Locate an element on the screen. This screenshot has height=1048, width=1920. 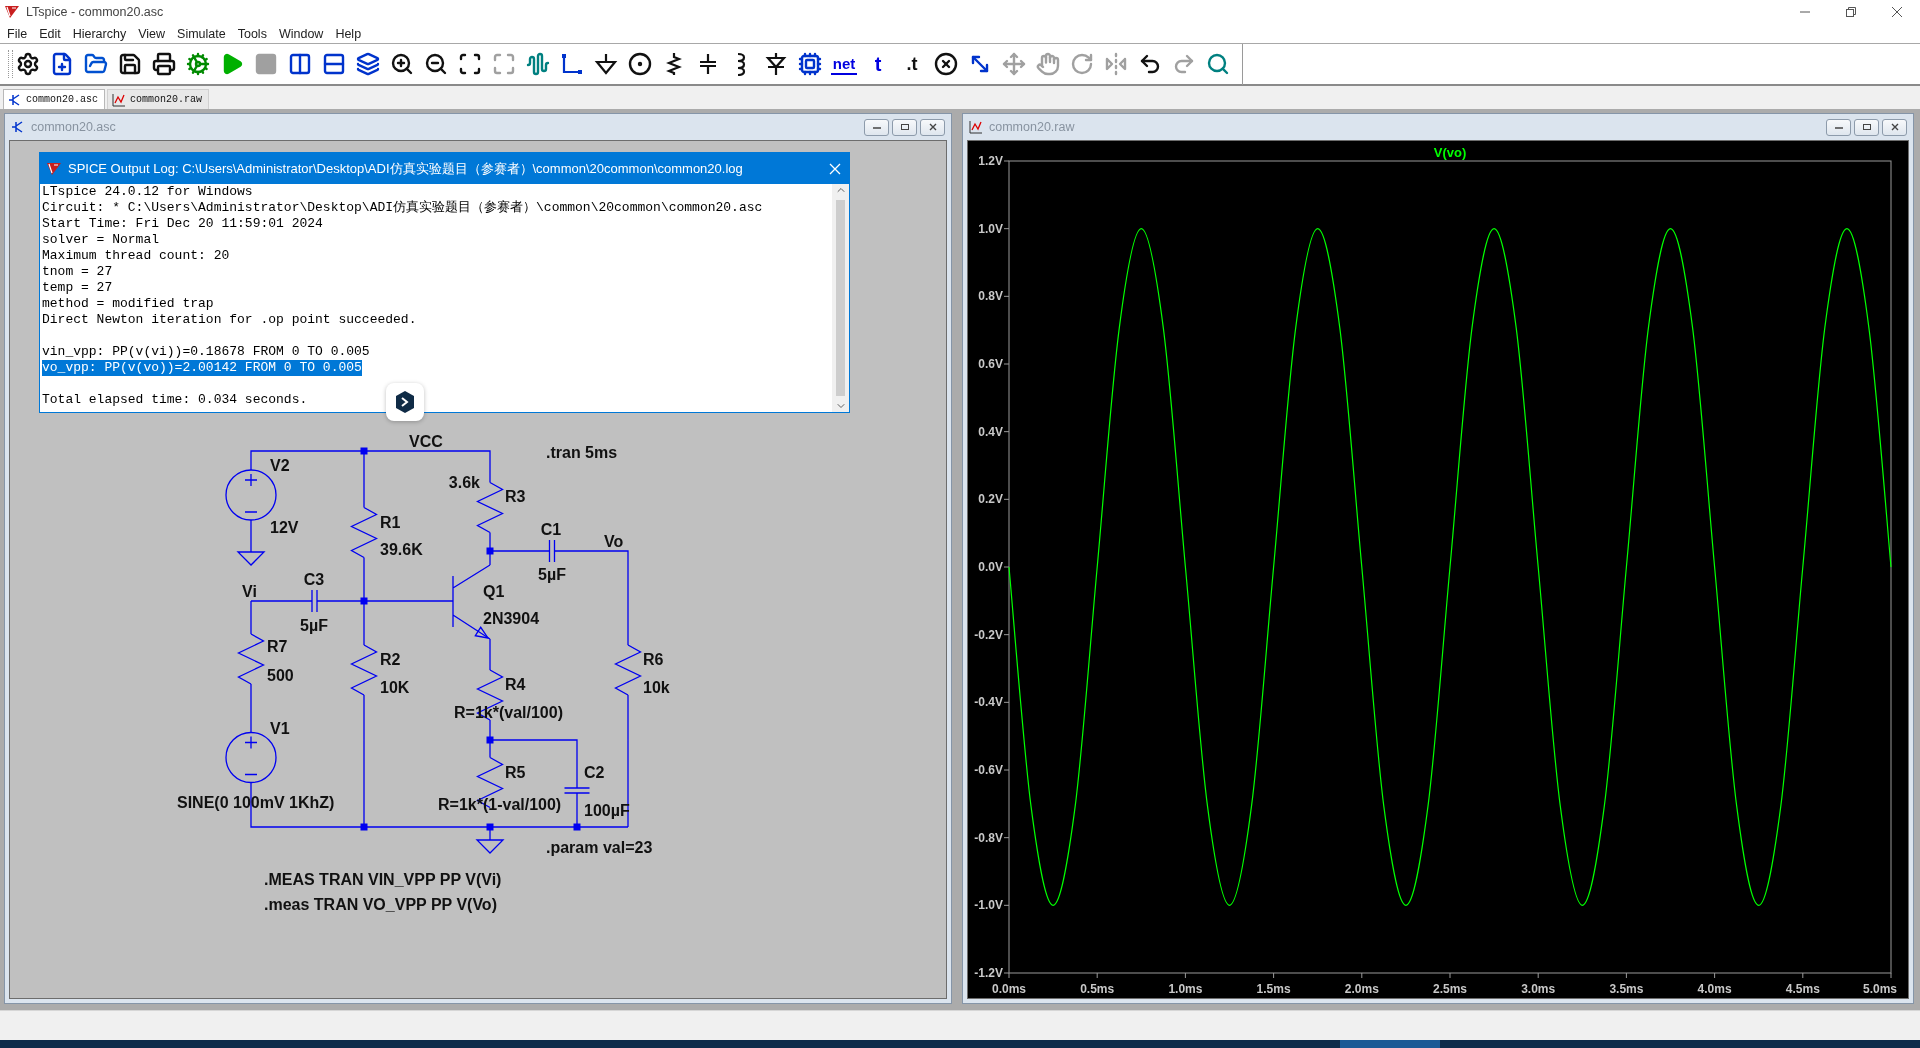
component-label: R1 is located at coordinates (390, 522).